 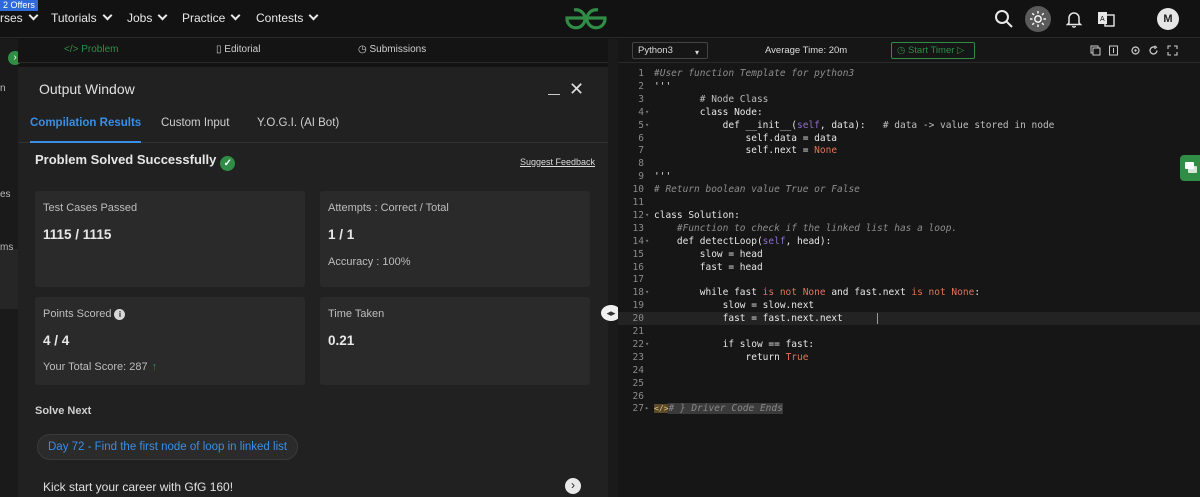 I want to click on tab-compilation-results: Compilation Results, so click(x=86, y=130).